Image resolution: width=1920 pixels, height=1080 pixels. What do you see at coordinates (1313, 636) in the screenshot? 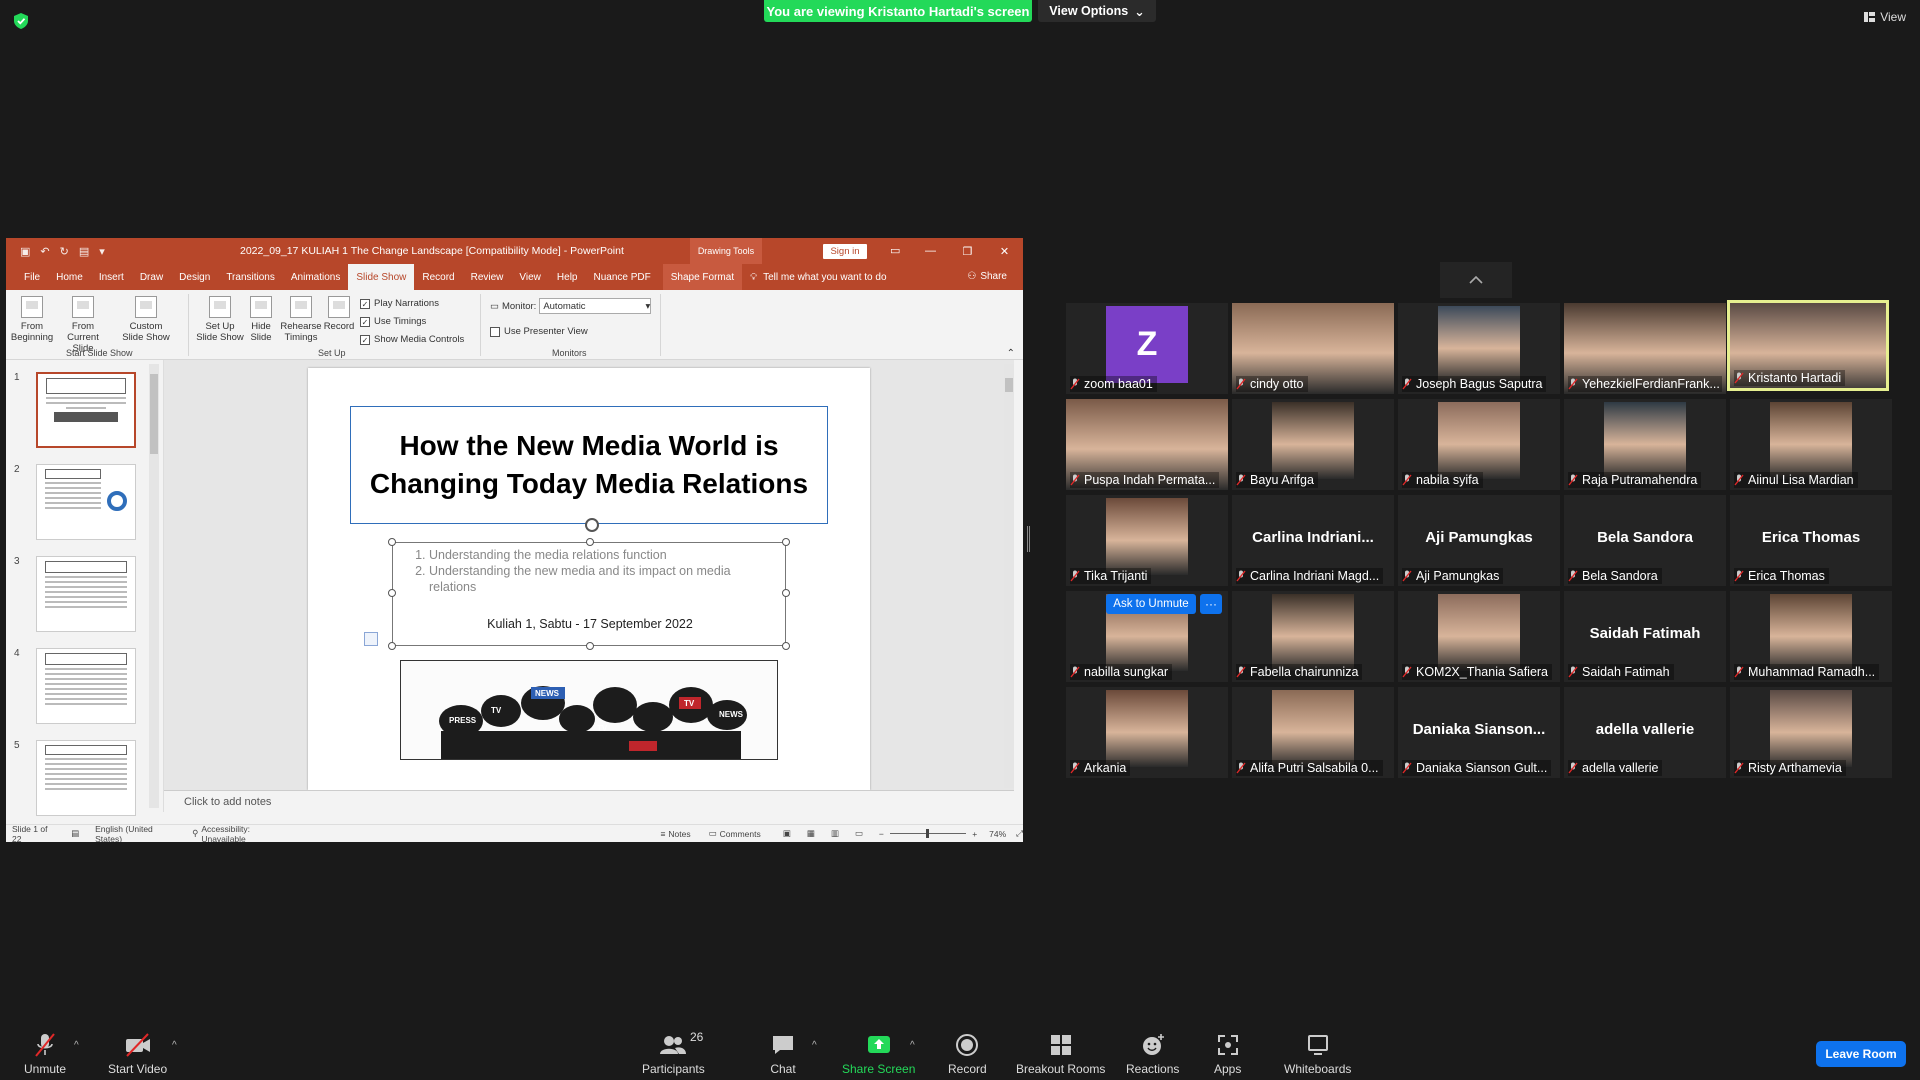
I see `participant-tile: Fabella chairunniza` at bounding box center [1313, 636].